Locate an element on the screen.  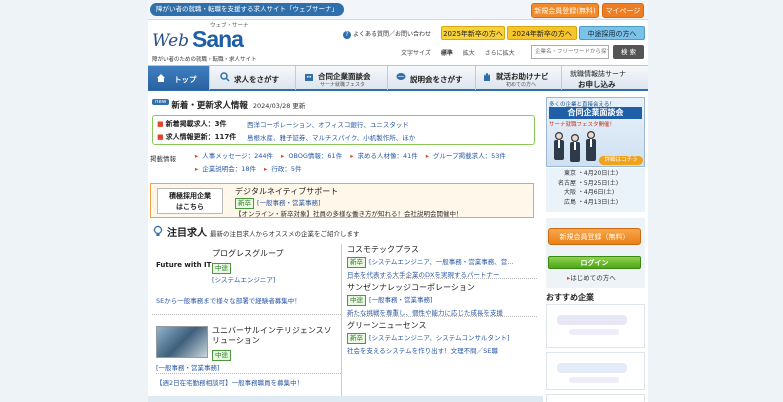
corp-category: [一般事務・営業事務] is located at coordinates (289, 203).